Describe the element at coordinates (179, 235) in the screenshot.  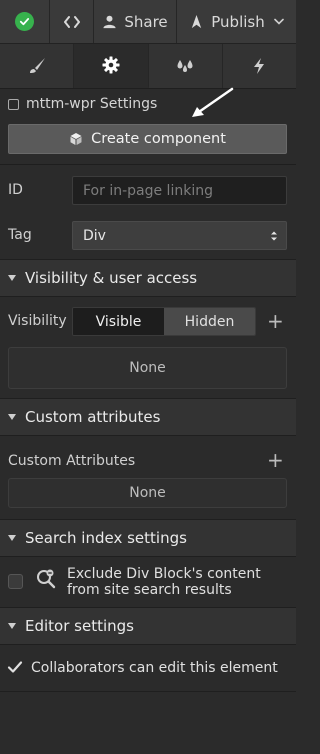
I see `tag-select: Div` at that location.